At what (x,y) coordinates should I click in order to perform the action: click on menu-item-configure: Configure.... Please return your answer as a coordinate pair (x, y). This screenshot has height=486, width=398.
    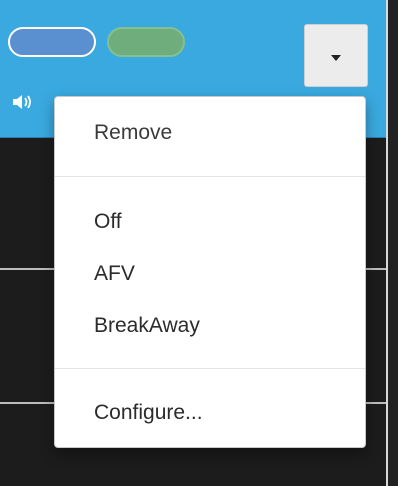
    Looking at the image, I should click on (210, 413).